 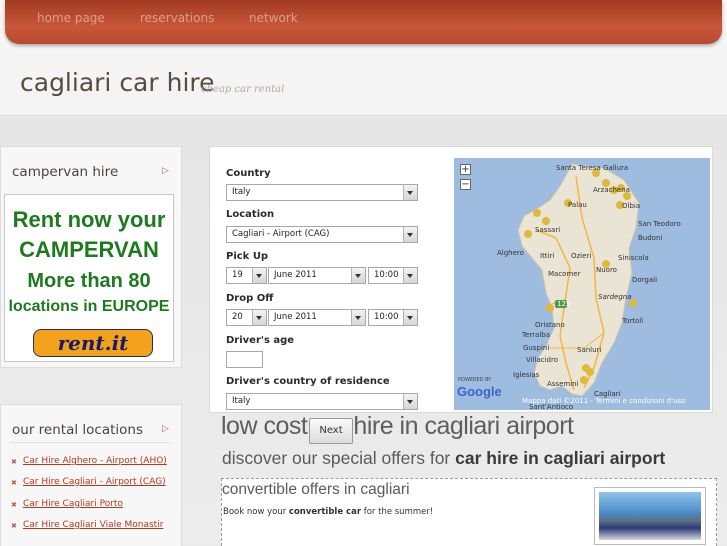 I want to click on country-select-value: Italy, so click(x=241, y=192).